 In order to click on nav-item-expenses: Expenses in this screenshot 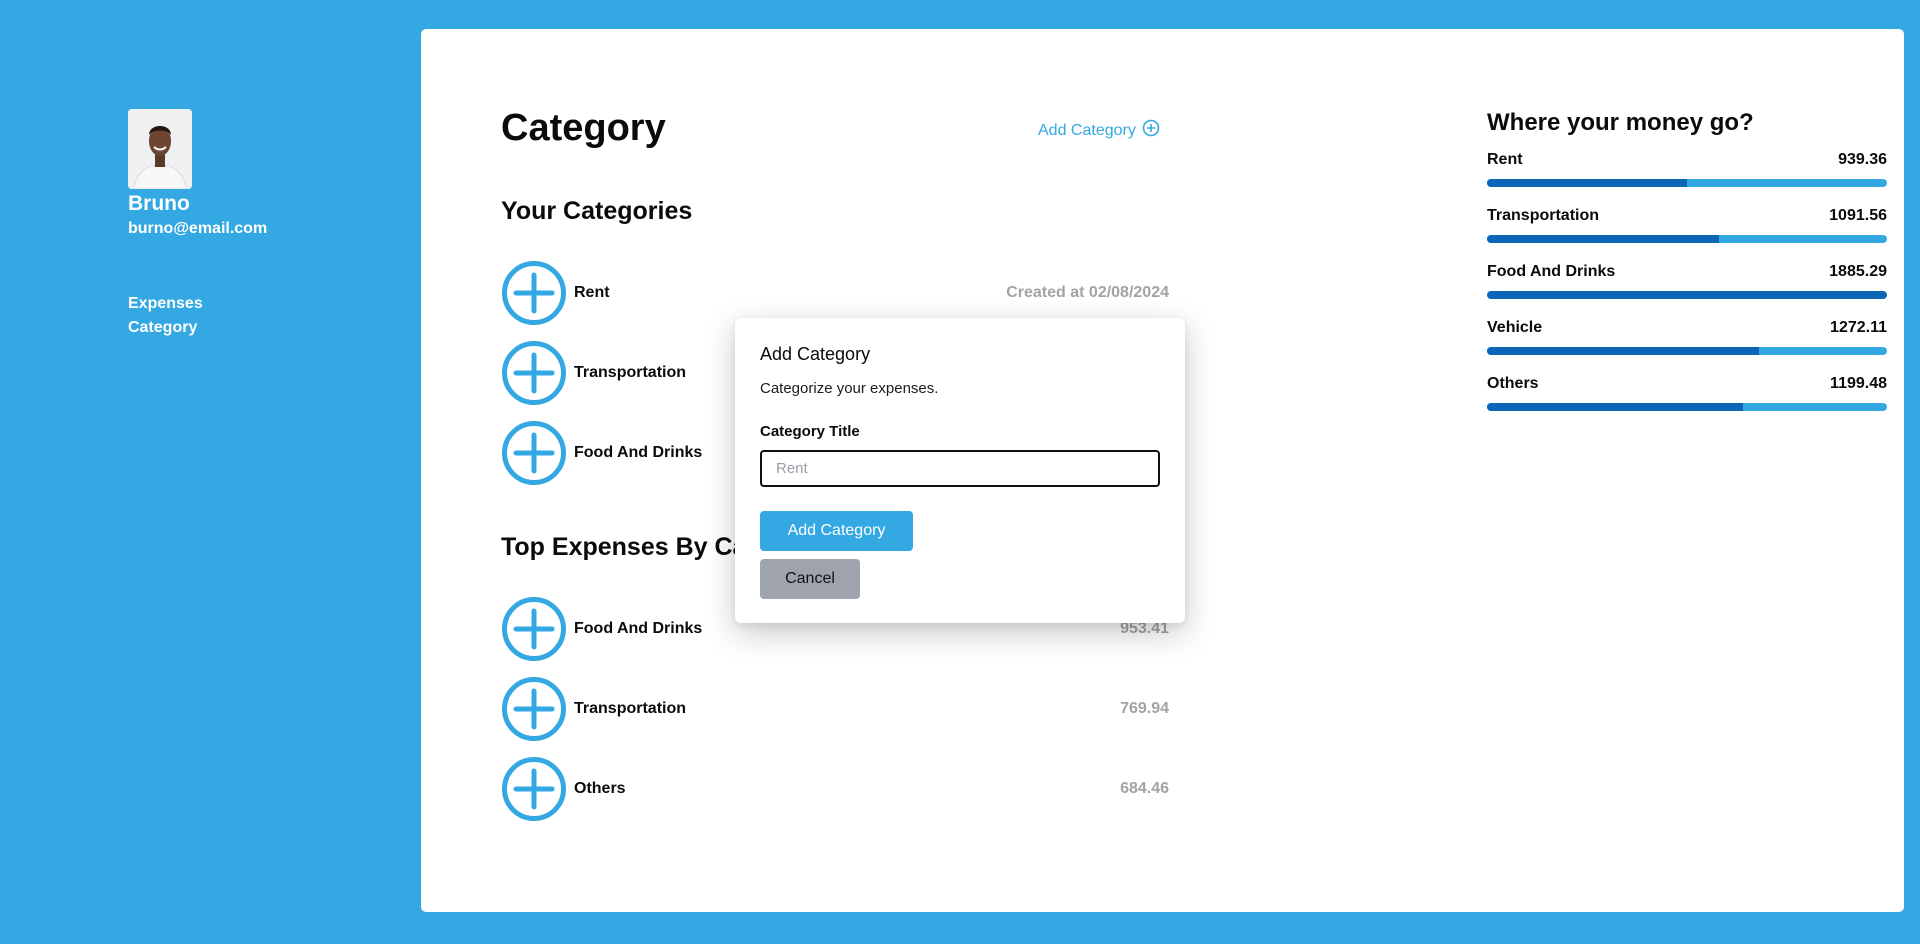, I will do `click(165, 304)`.